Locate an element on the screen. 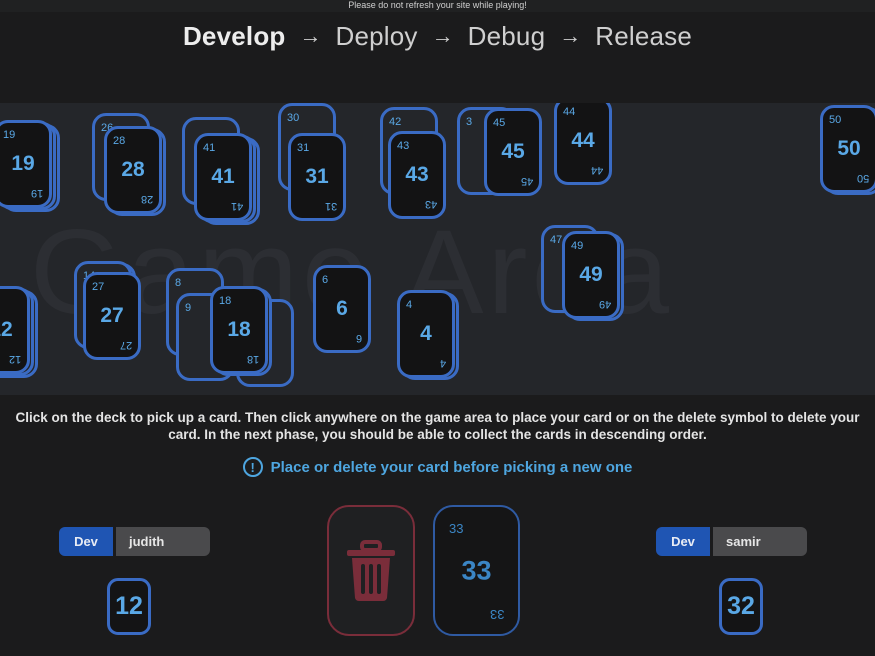 The width and height of the screenshot is (875, 656). placed-card: 27 27 27 is located at coordinates (112, 316).